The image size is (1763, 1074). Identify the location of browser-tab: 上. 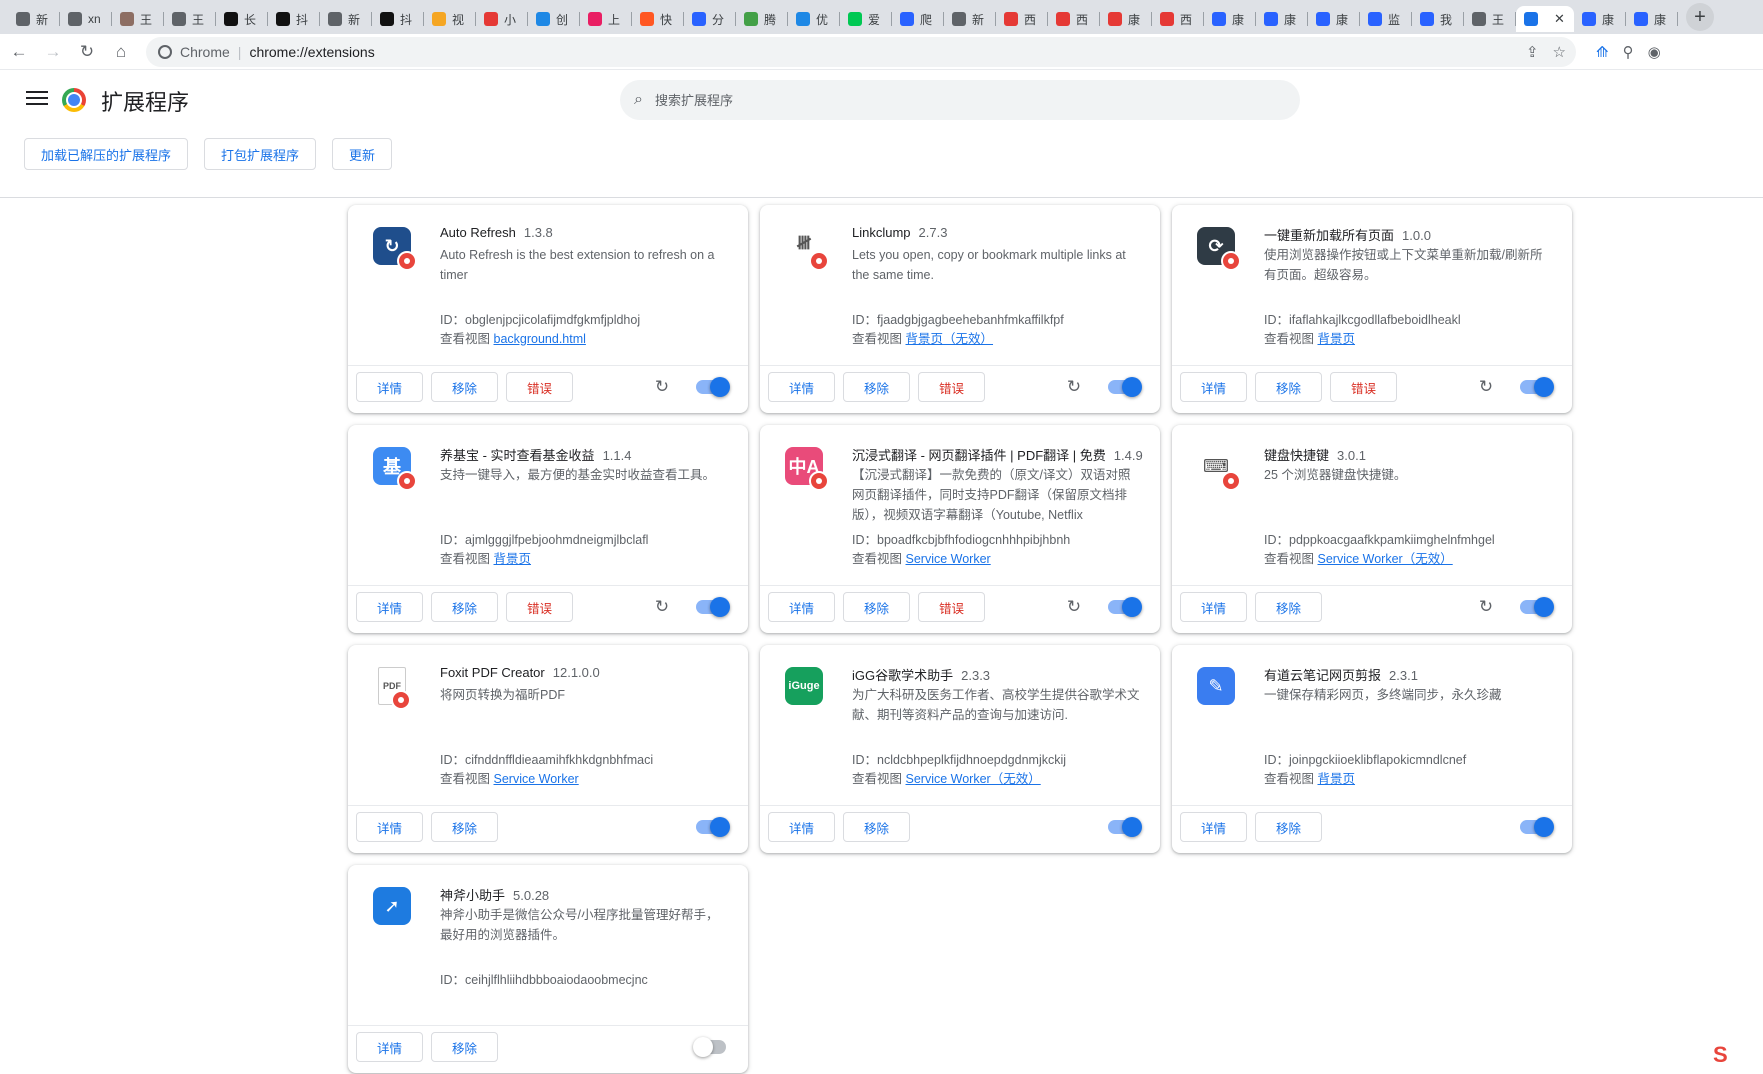
(606, 19).